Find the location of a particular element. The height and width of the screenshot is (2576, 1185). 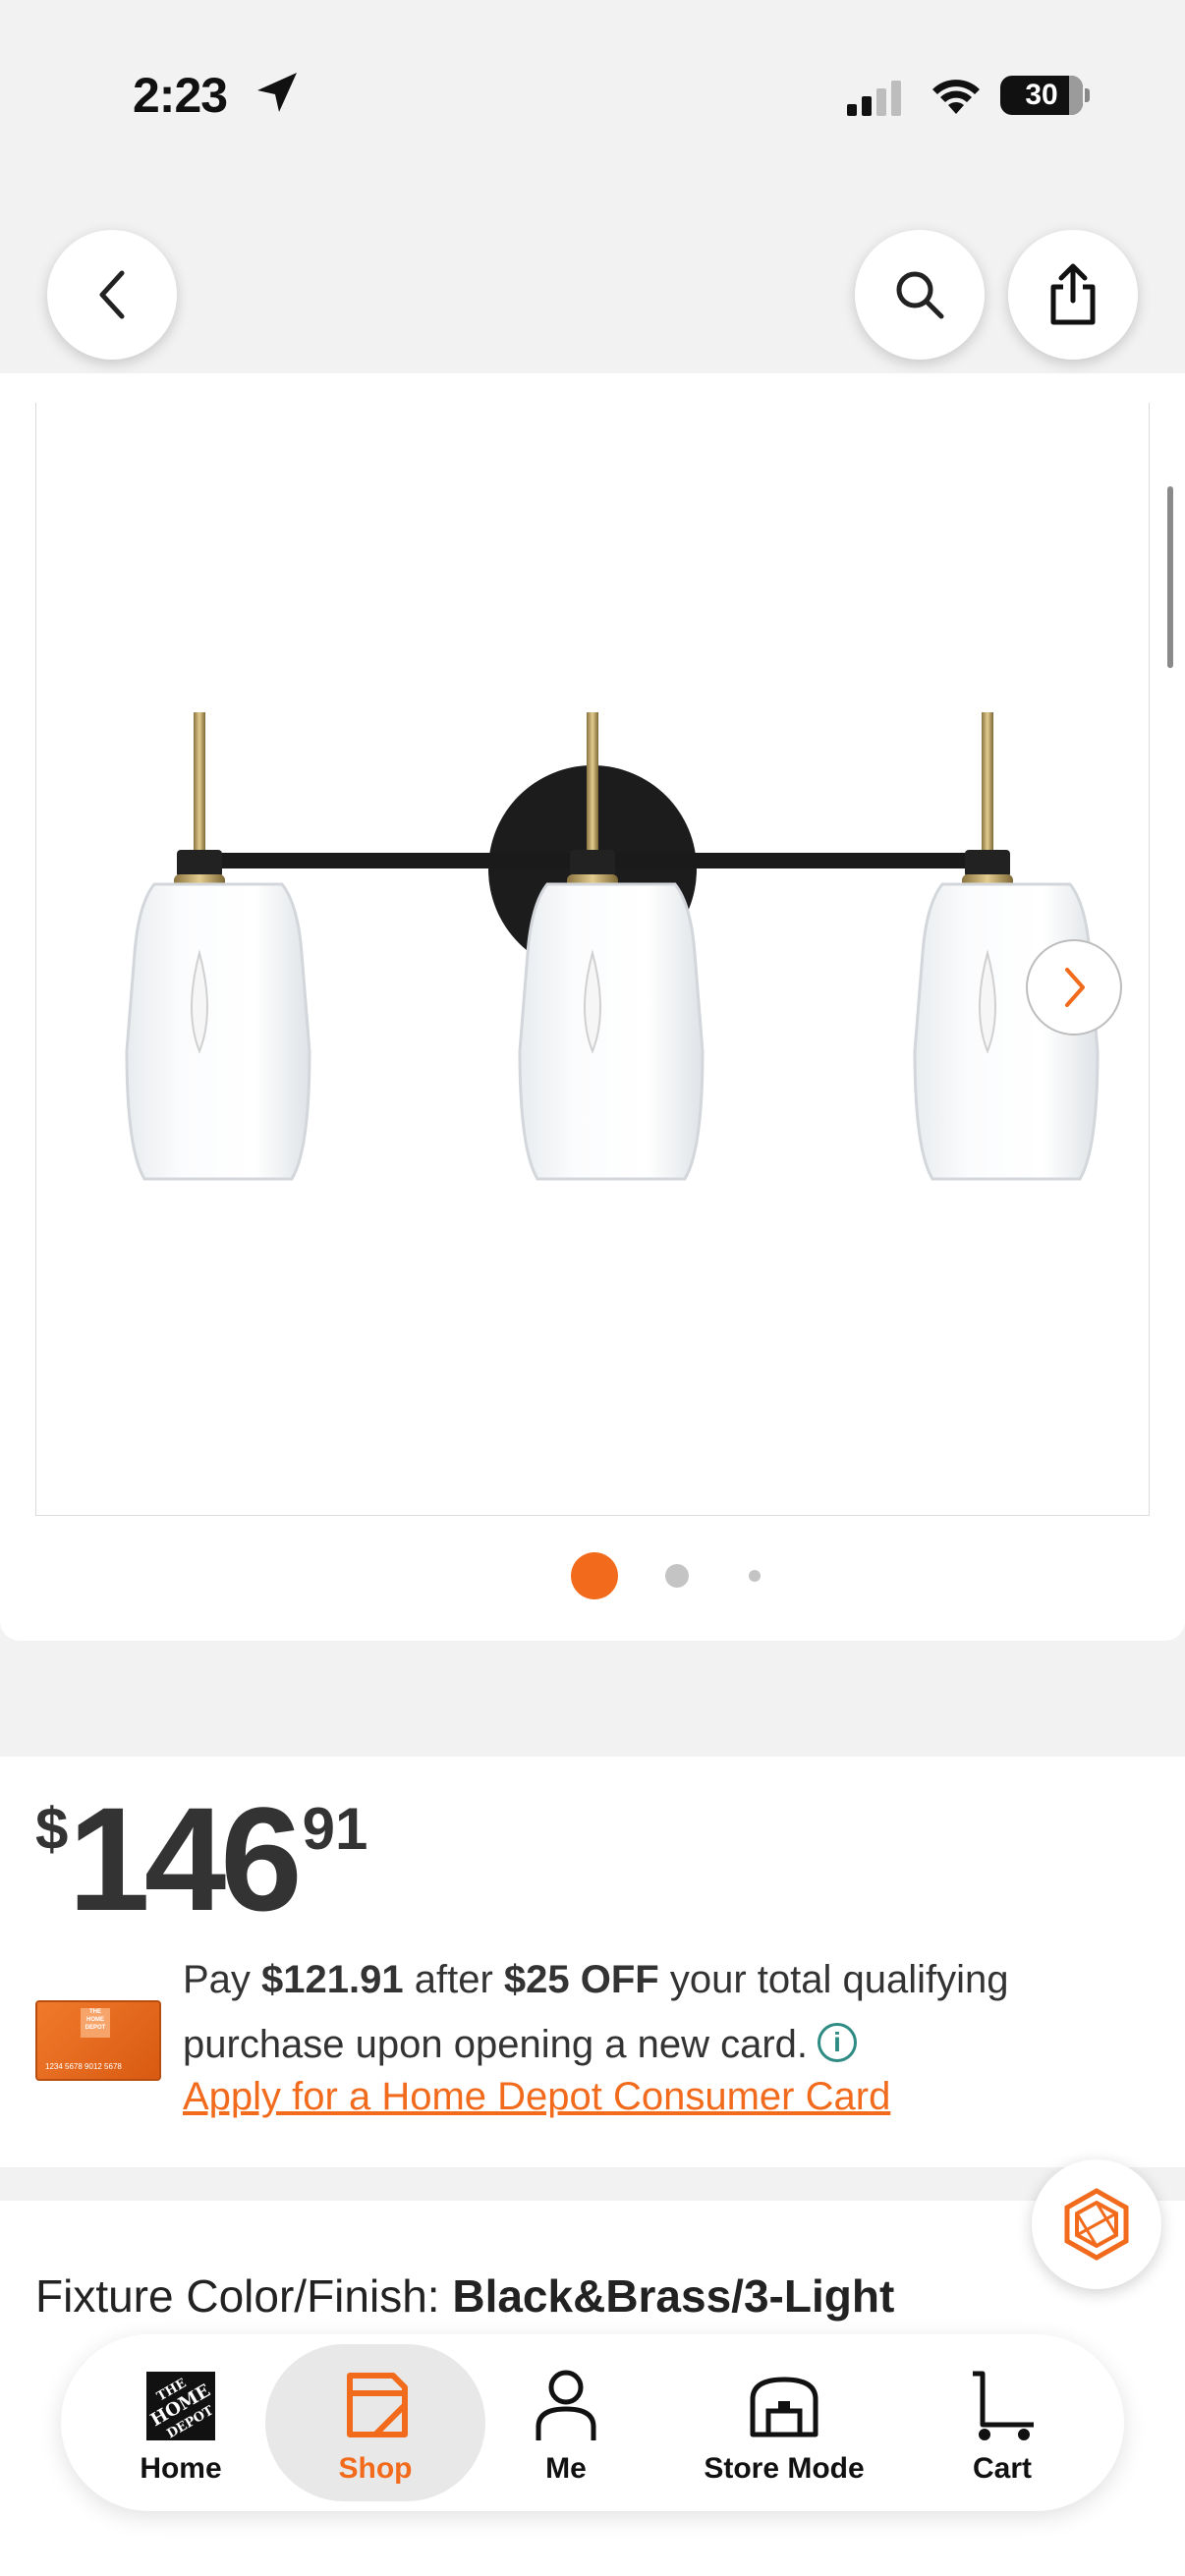

cellular-signal-icon is located at coordinates (874, 98).